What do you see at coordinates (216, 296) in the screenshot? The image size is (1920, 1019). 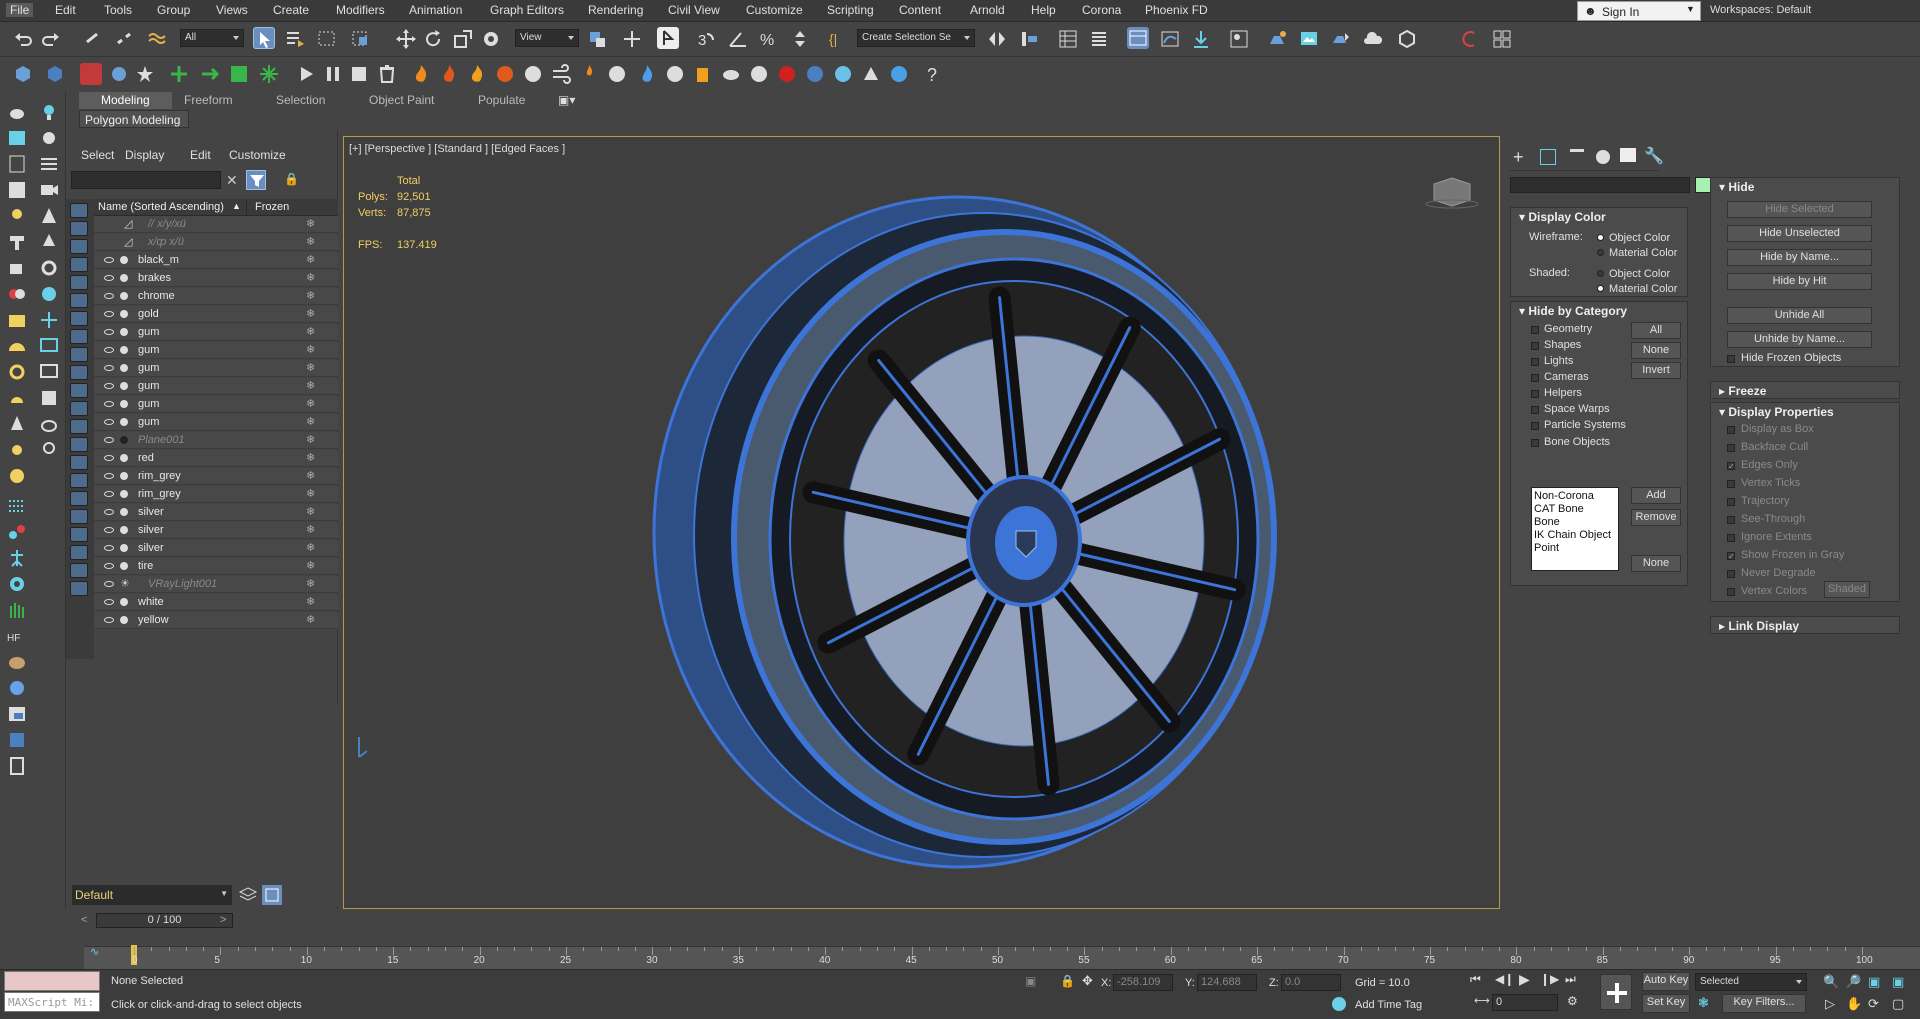 I see `explorer-row: chrome ❄` at bounding box center [216, 296].